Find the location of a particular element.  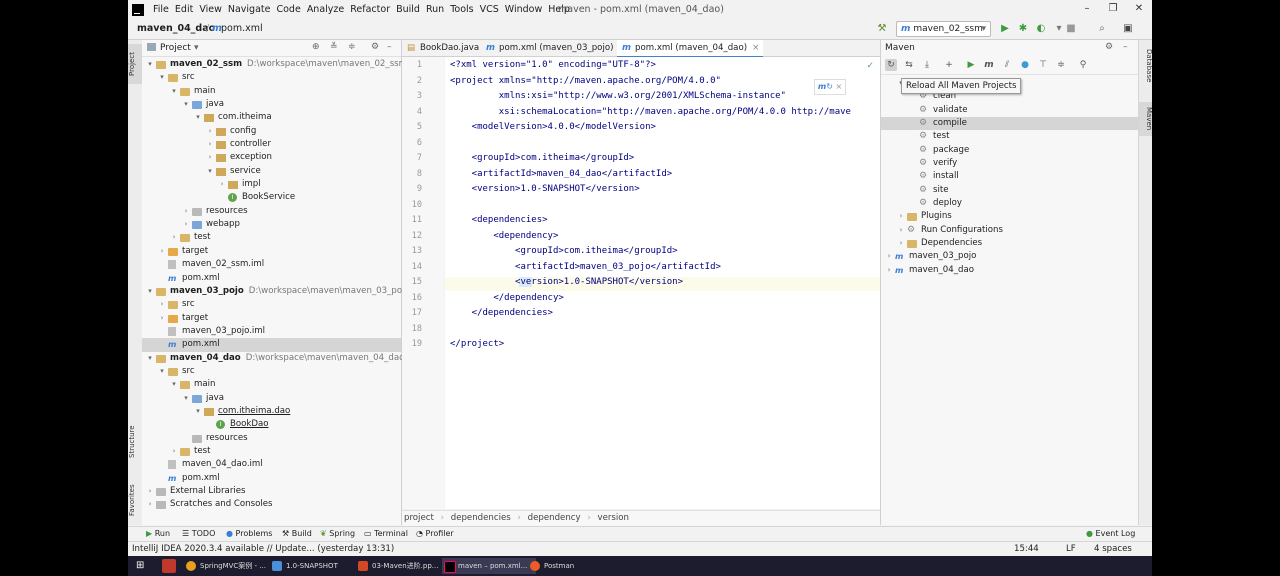

project-tree-row: › webapp is located at coordinates (271, 224).